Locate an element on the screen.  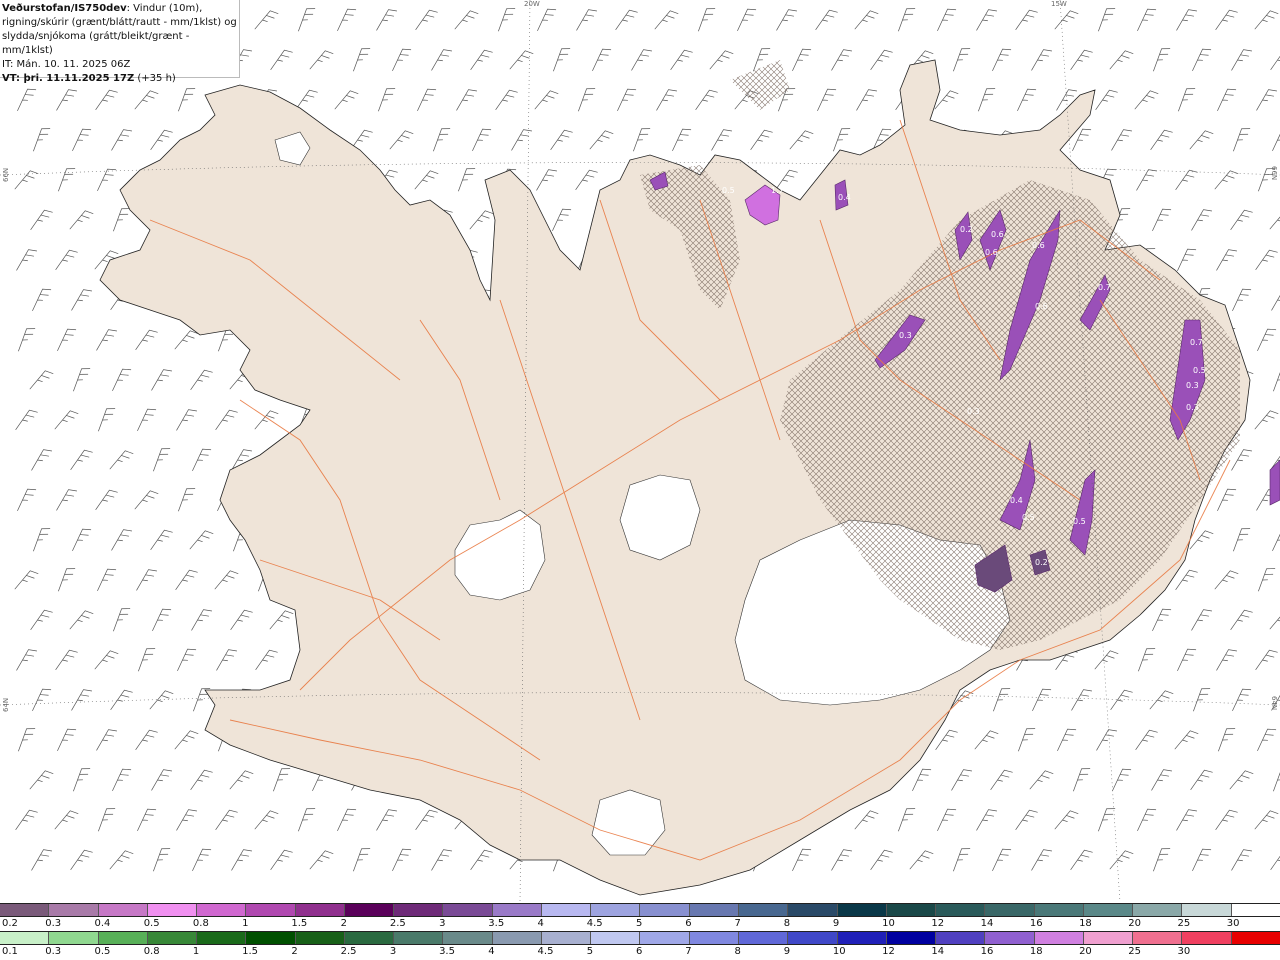
legend-label: 0.5 is located at coordinates (102, 951).